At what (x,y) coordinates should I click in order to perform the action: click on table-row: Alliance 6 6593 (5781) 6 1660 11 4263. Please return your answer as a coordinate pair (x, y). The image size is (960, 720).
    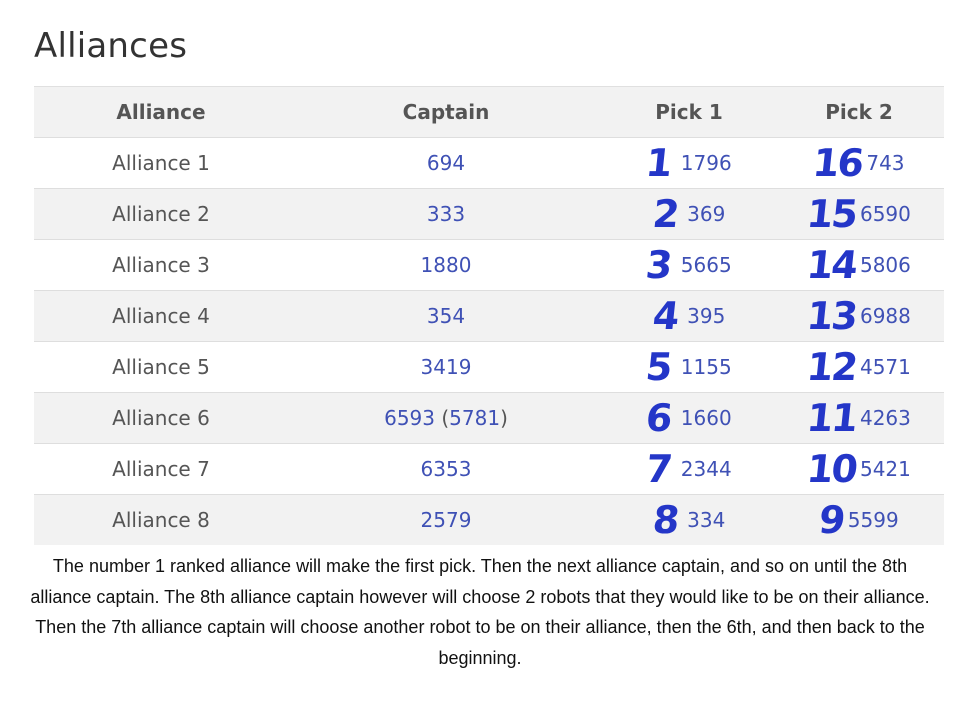
    Looking at the image, I should click on (489, 418).